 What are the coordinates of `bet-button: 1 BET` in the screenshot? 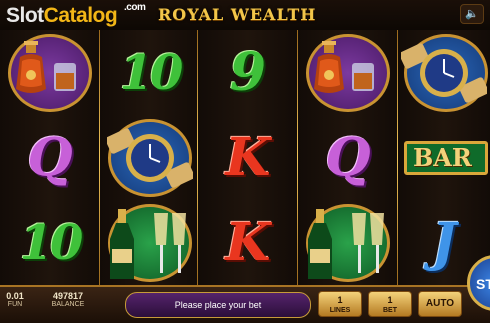 It's located at (390, 304).